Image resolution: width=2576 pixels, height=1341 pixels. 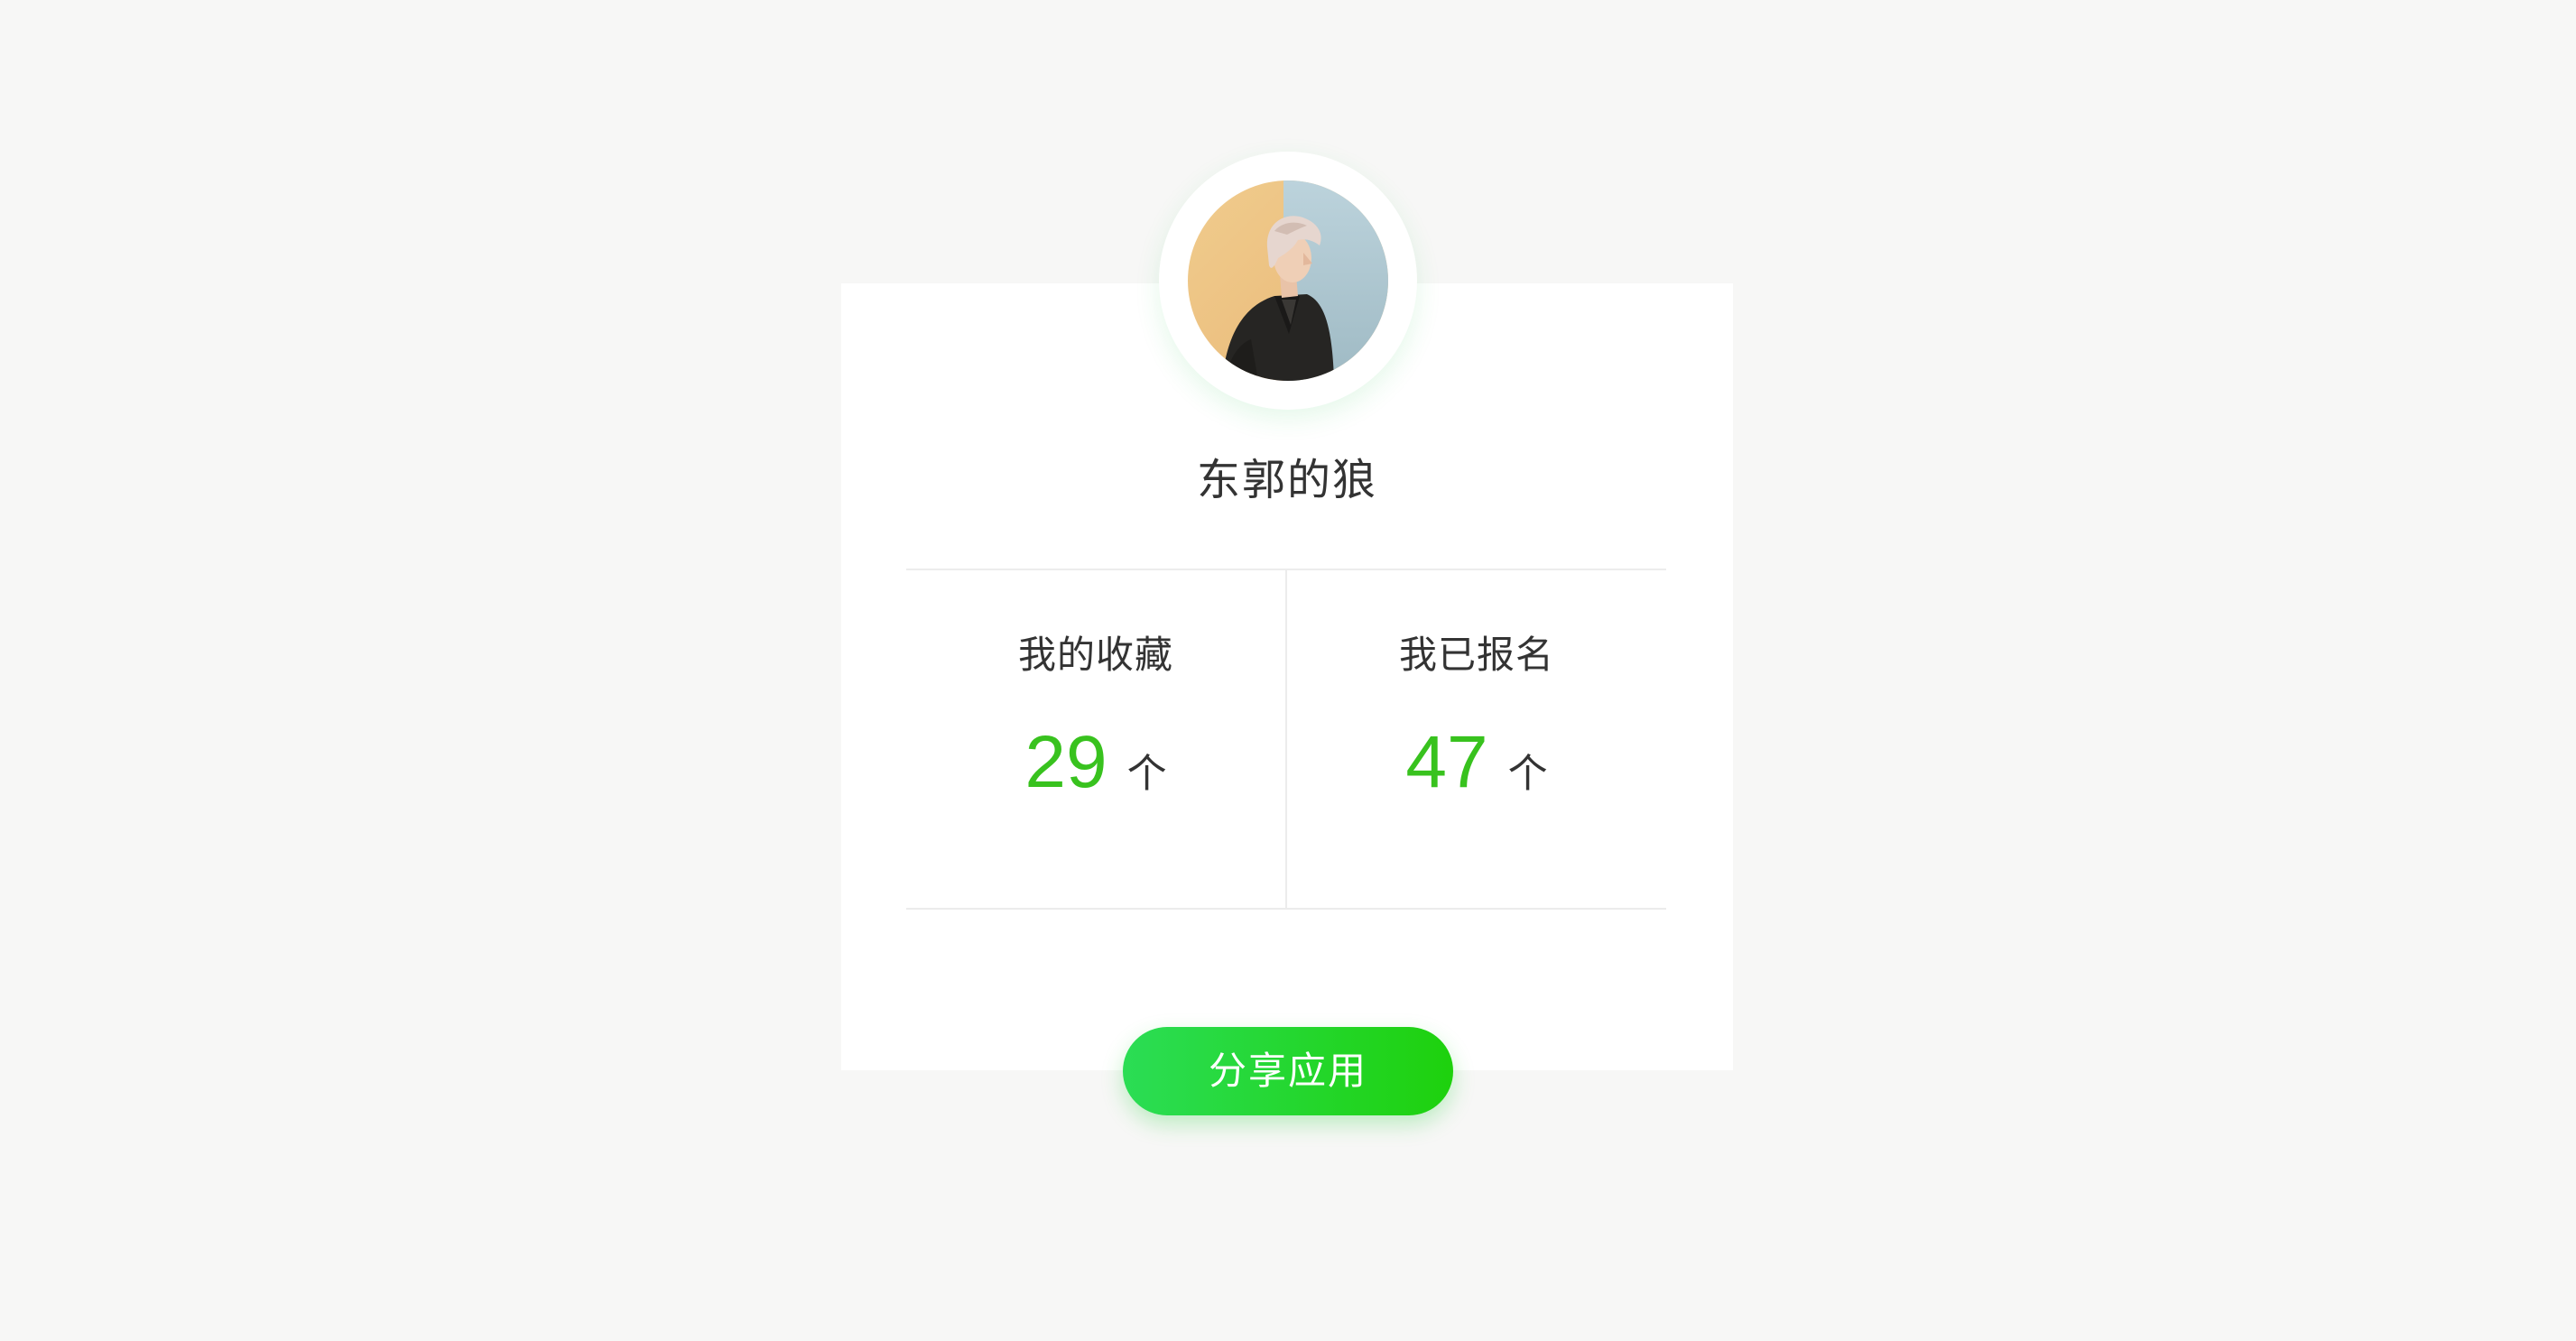 What do you see at coordinates (1288, 1071) in the screenshot?
I see `share-app-button: 分享应用` at bounding box center [1288, 1071].